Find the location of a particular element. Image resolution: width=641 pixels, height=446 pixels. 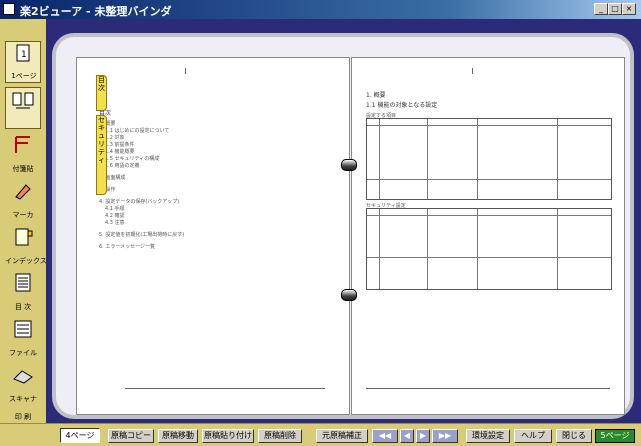

toc-line: 1.6 用語の定義 is located at coordinates (122, 166).